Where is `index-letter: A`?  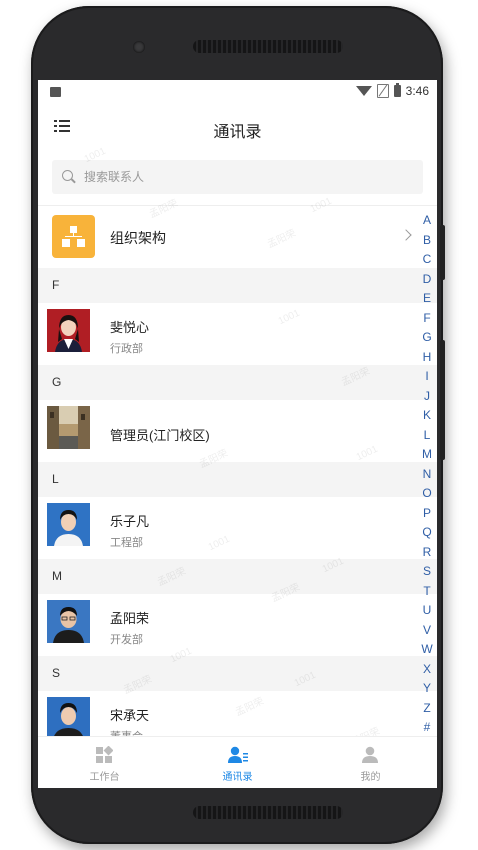
index-letter: A is located at coordinates (427, 220).